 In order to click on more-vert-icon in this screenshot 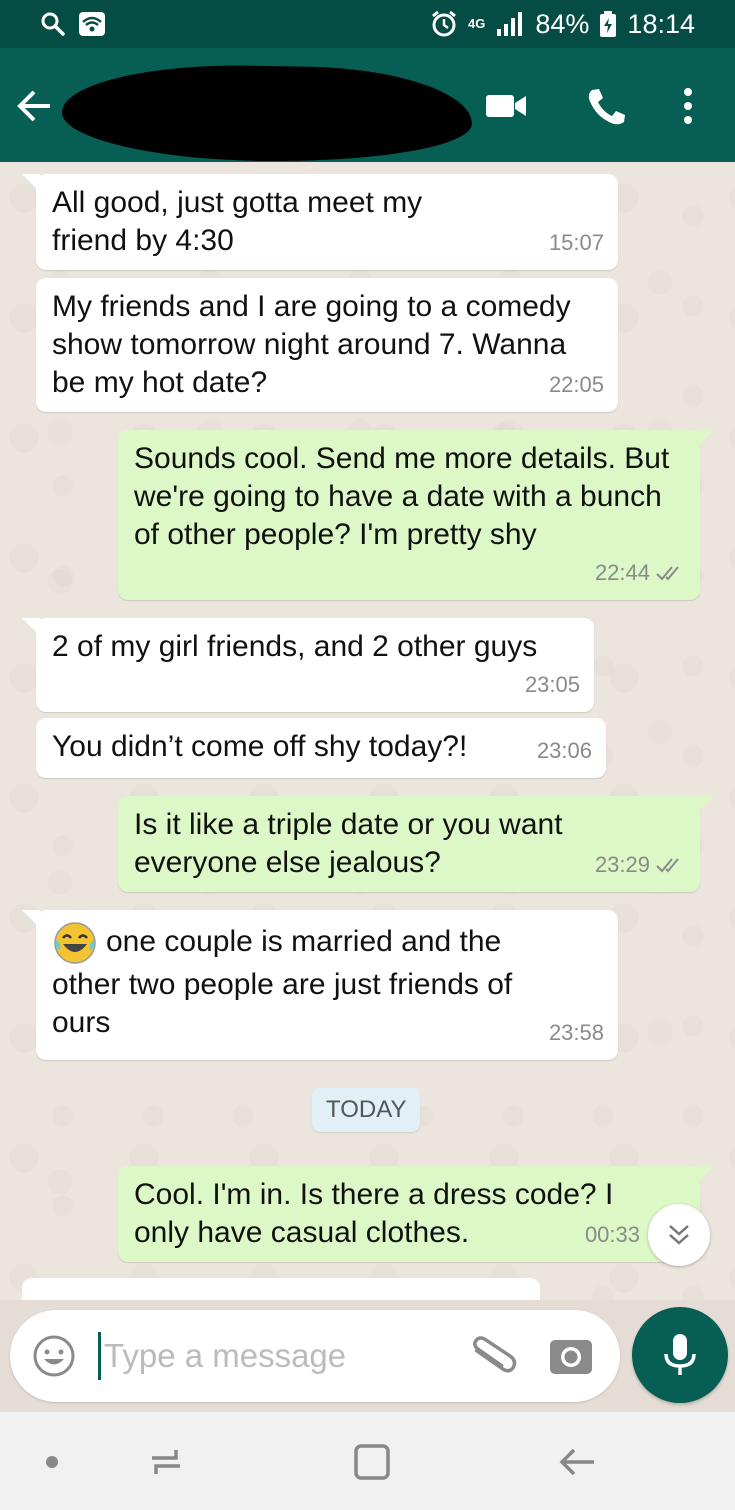, I will do `click(688, 106)`.